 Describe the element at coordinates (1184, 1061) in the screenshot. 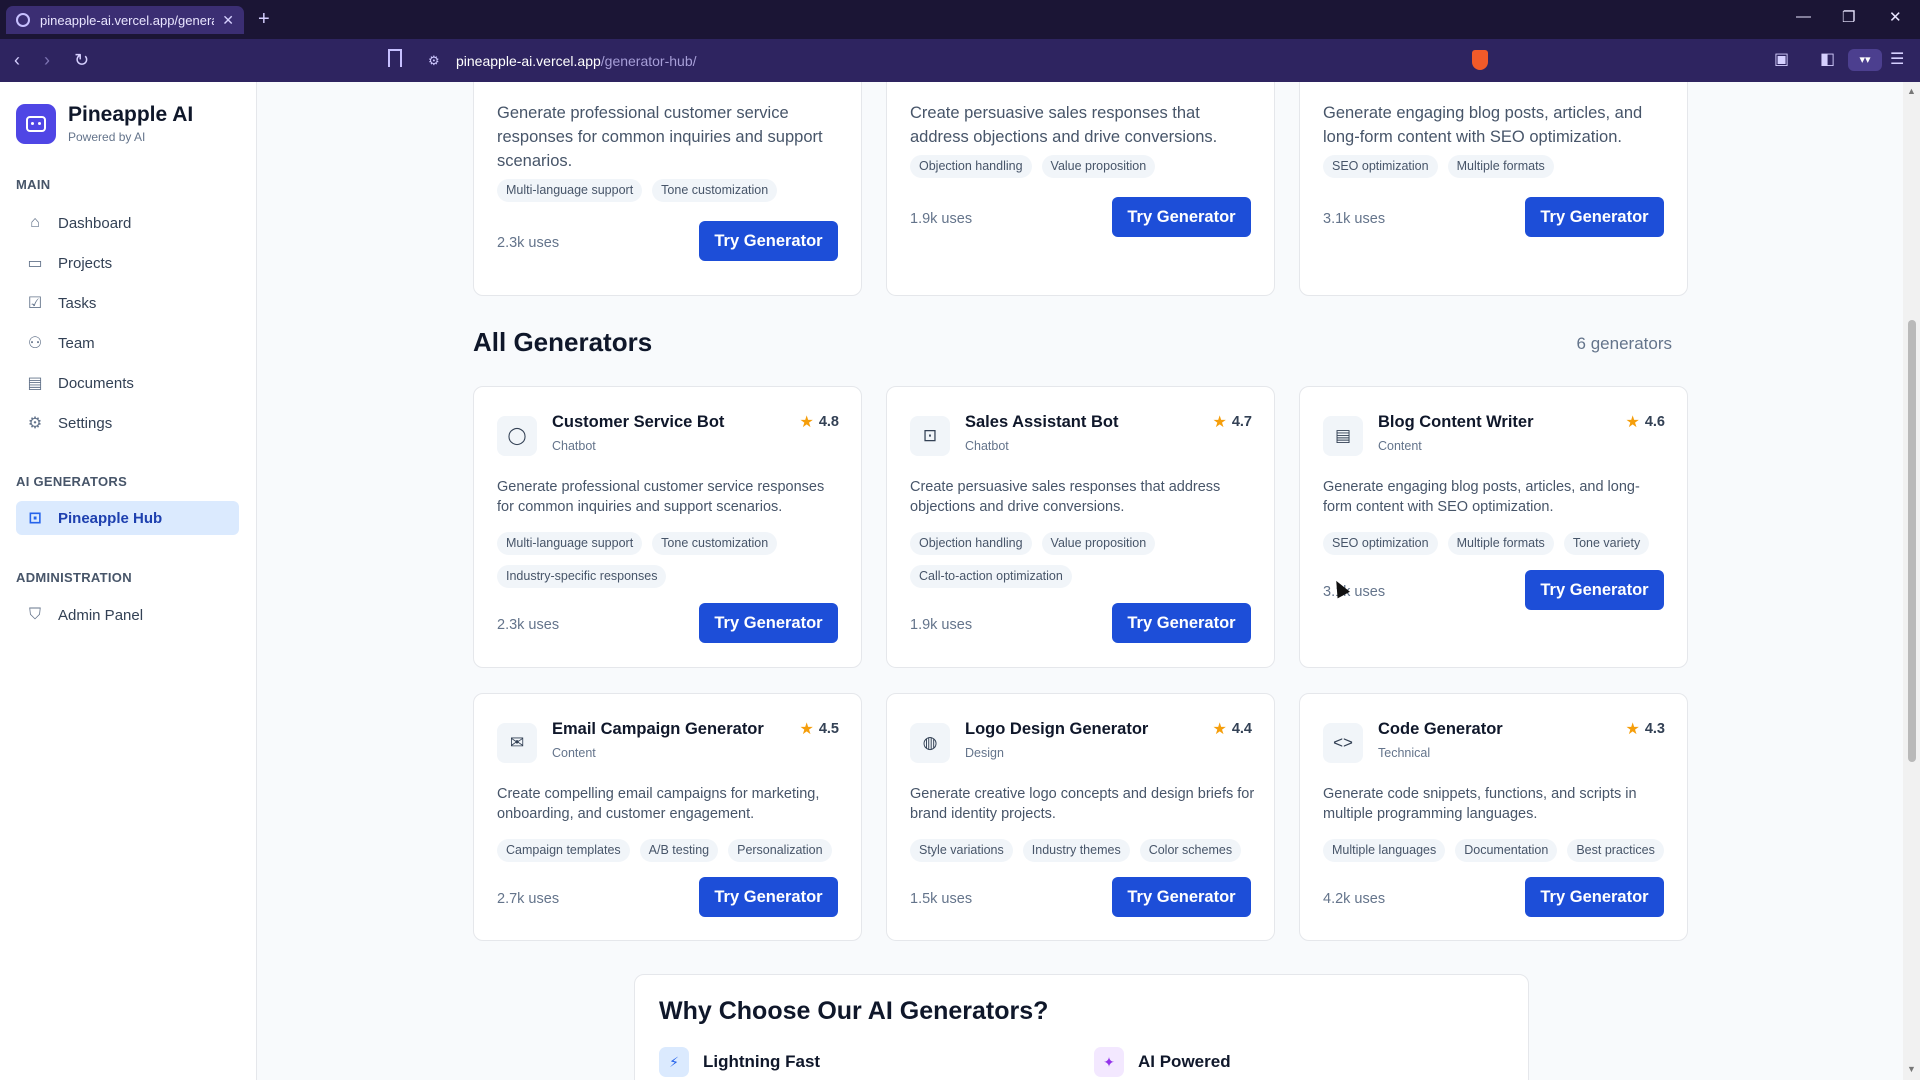

I see `feature-label: AI Powered` at that location.